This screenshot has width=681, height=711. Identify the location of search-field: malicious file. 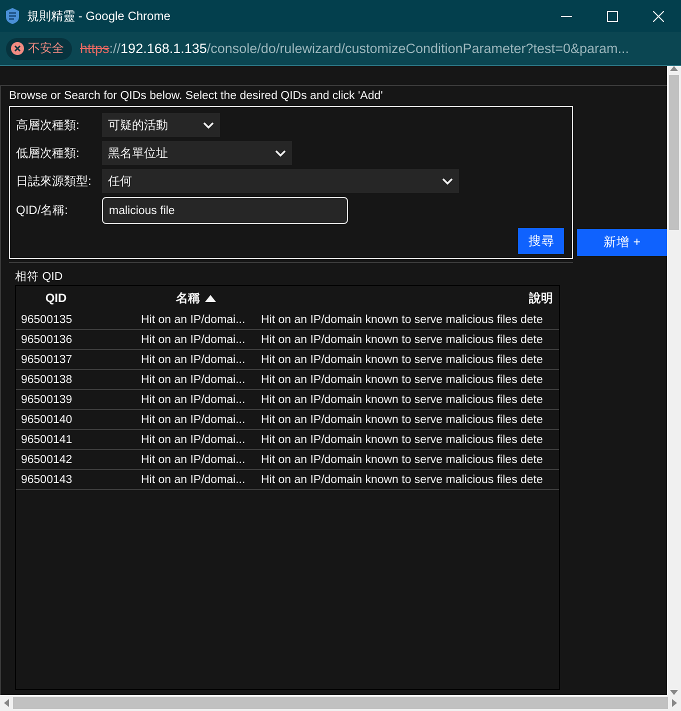
(225, 210).